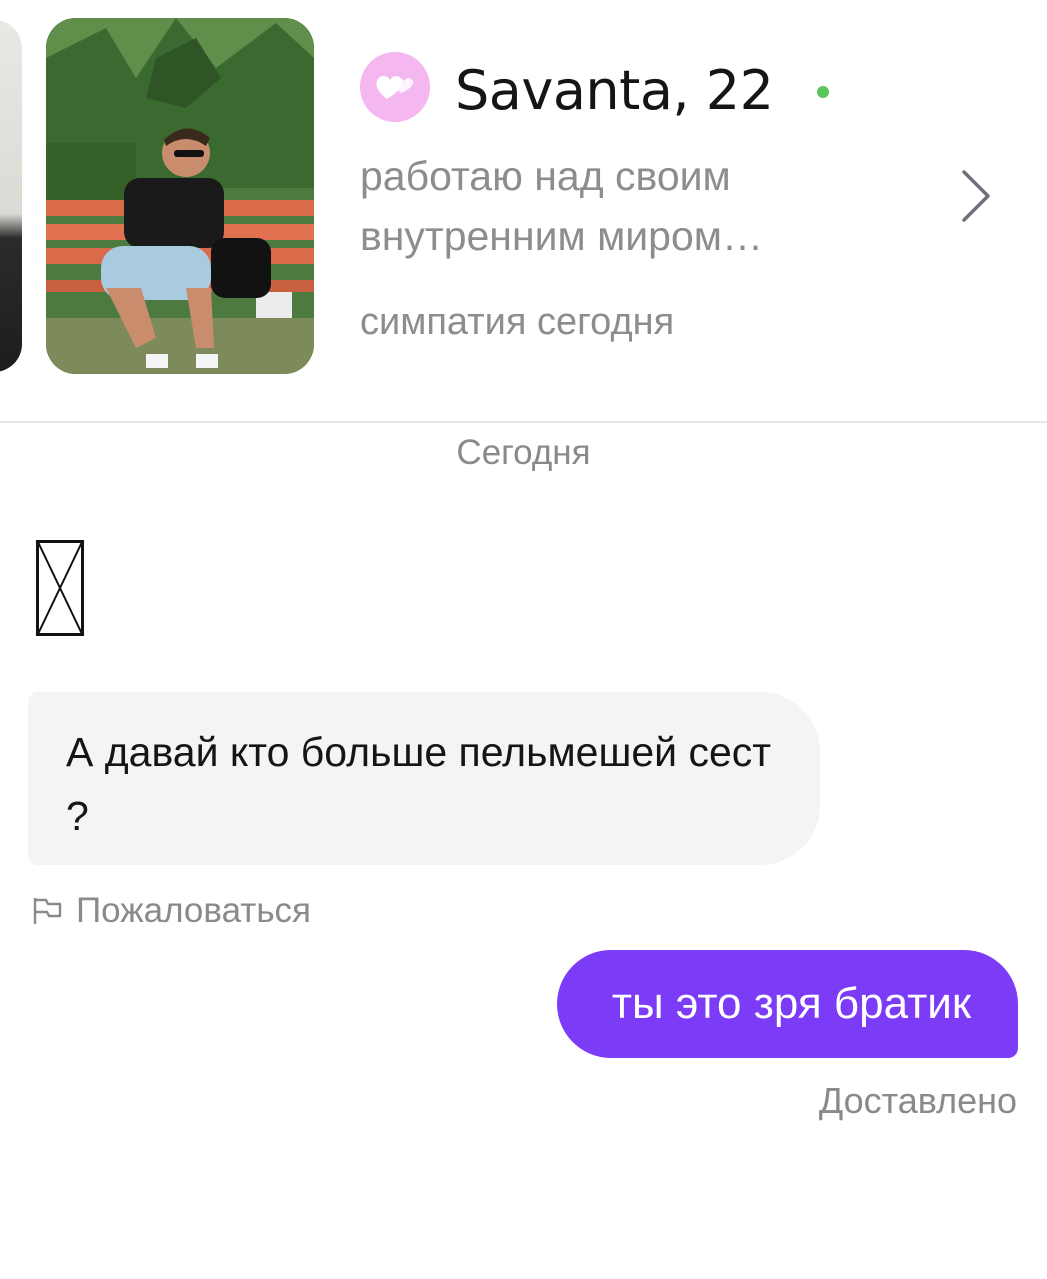 The height and width of the screenshot is (1279, 1047). What do you see at coordinates (424, 778) in the screenshot?
I see `message-incoming: А давай кто больше пельмешей сест ?` at bounding box center [424, 778].